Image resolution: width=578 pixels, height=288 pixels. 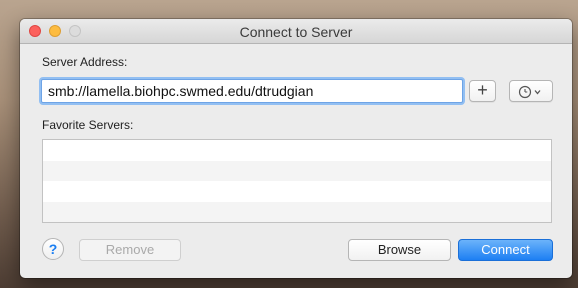 I want to click on recent-servers-button, so click(x=531, y=91).